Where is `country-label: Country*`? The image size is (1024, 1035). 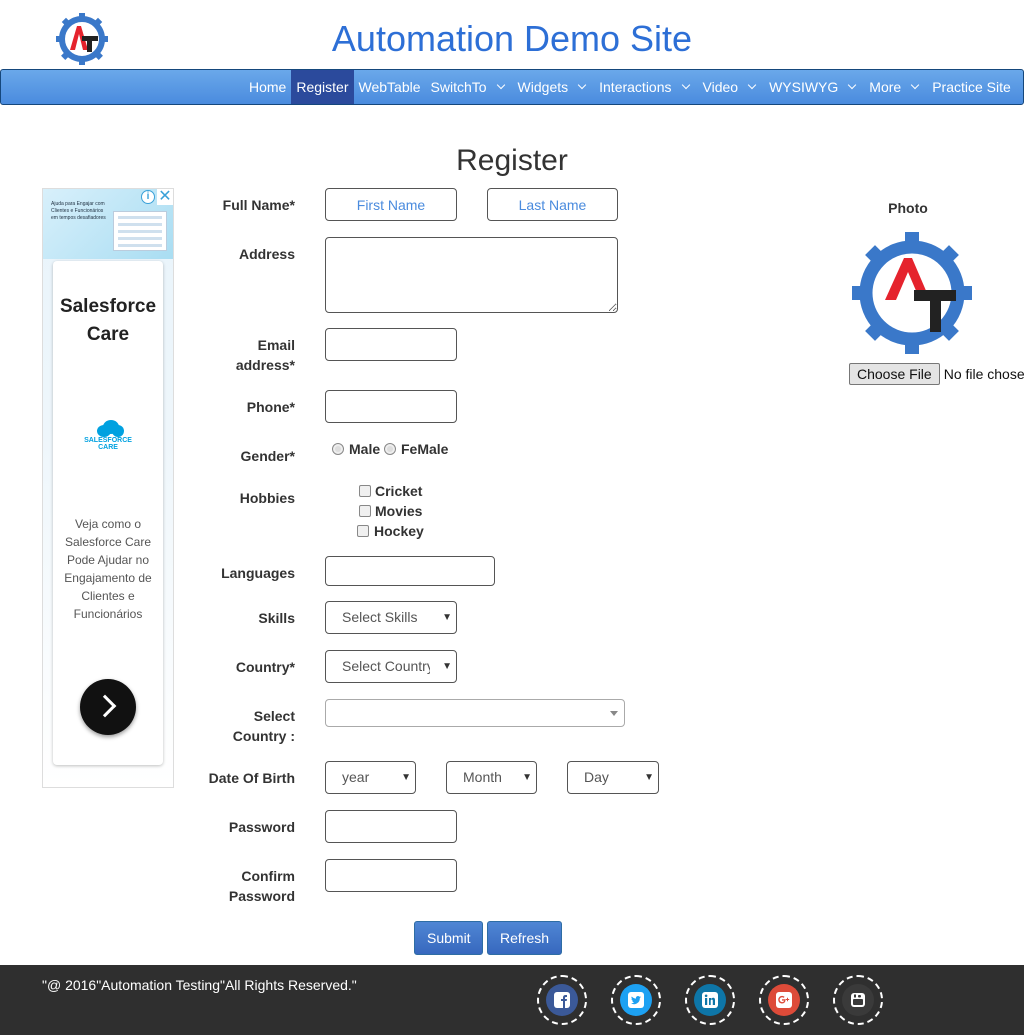
country-label: Country* is located at coordinates (265, 667).